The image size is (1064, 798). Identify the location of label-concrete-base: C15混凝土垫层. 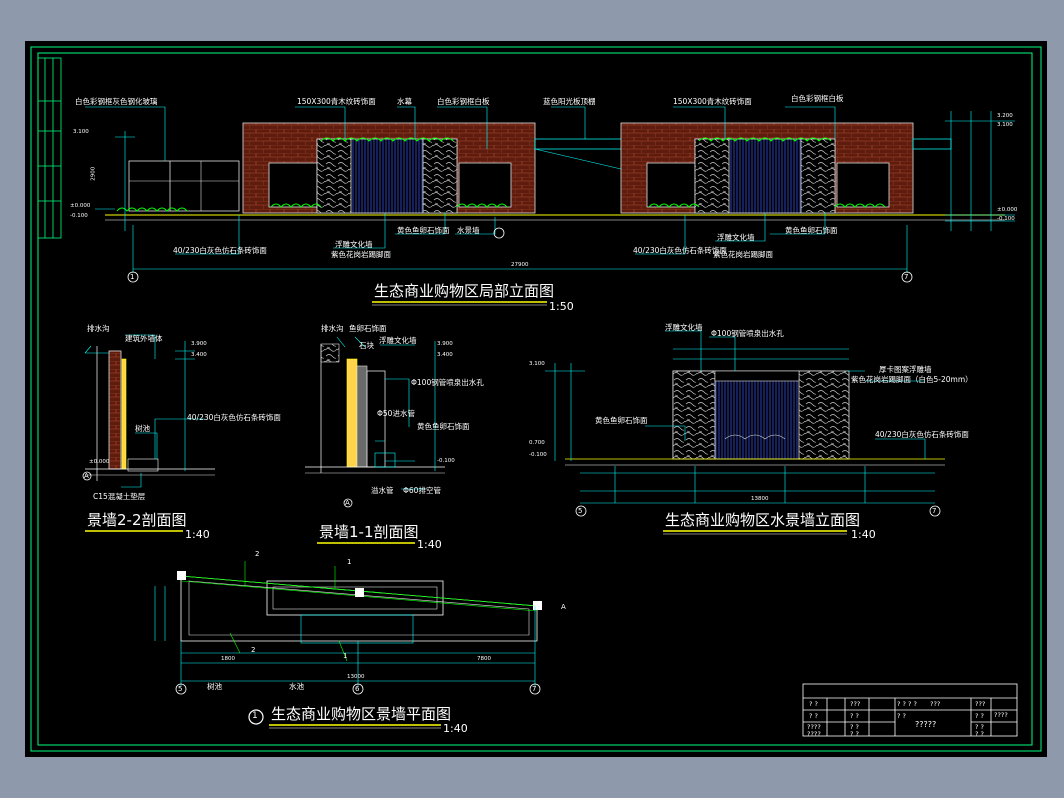
(119, 496).